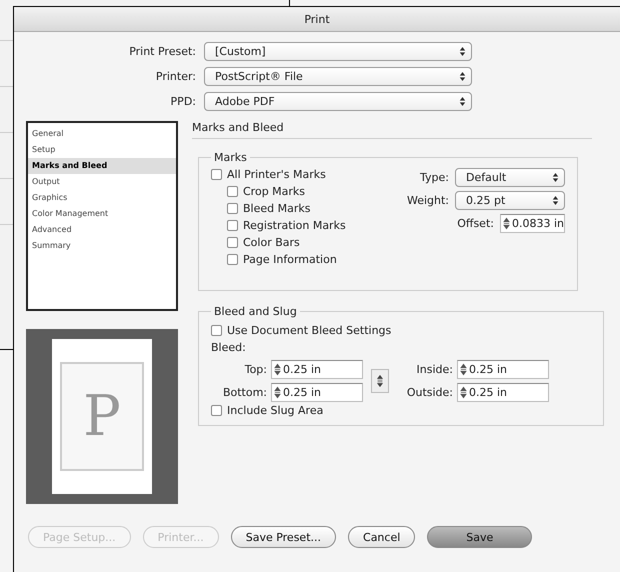  Describe the element at coordinates (102, 416) in the screenshot. I see `preview-letter: P` at that location.